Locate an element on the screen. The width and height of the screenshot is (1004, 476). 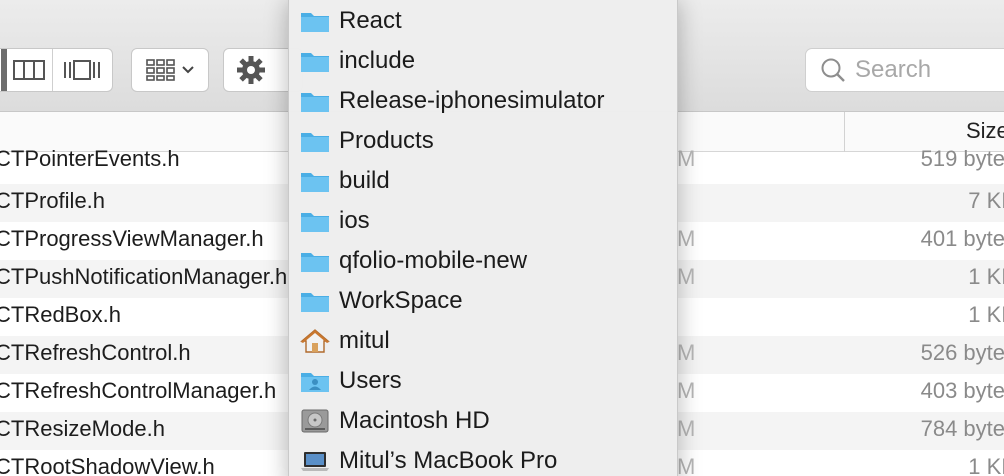
file-name: CTRefreshControl.h is located at coordinates (95, 352).